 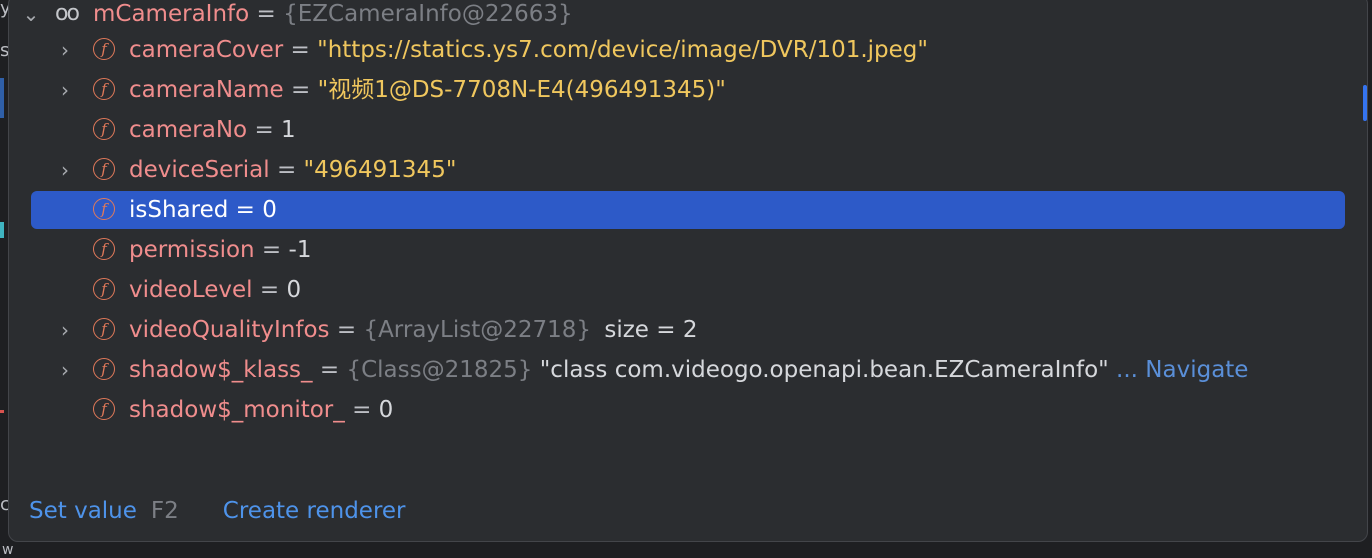 What do you see at coordinates (1182, 370) in the screenshot?
I see `navigate-link: ... Navigate` at bounding box center [1182, 370].